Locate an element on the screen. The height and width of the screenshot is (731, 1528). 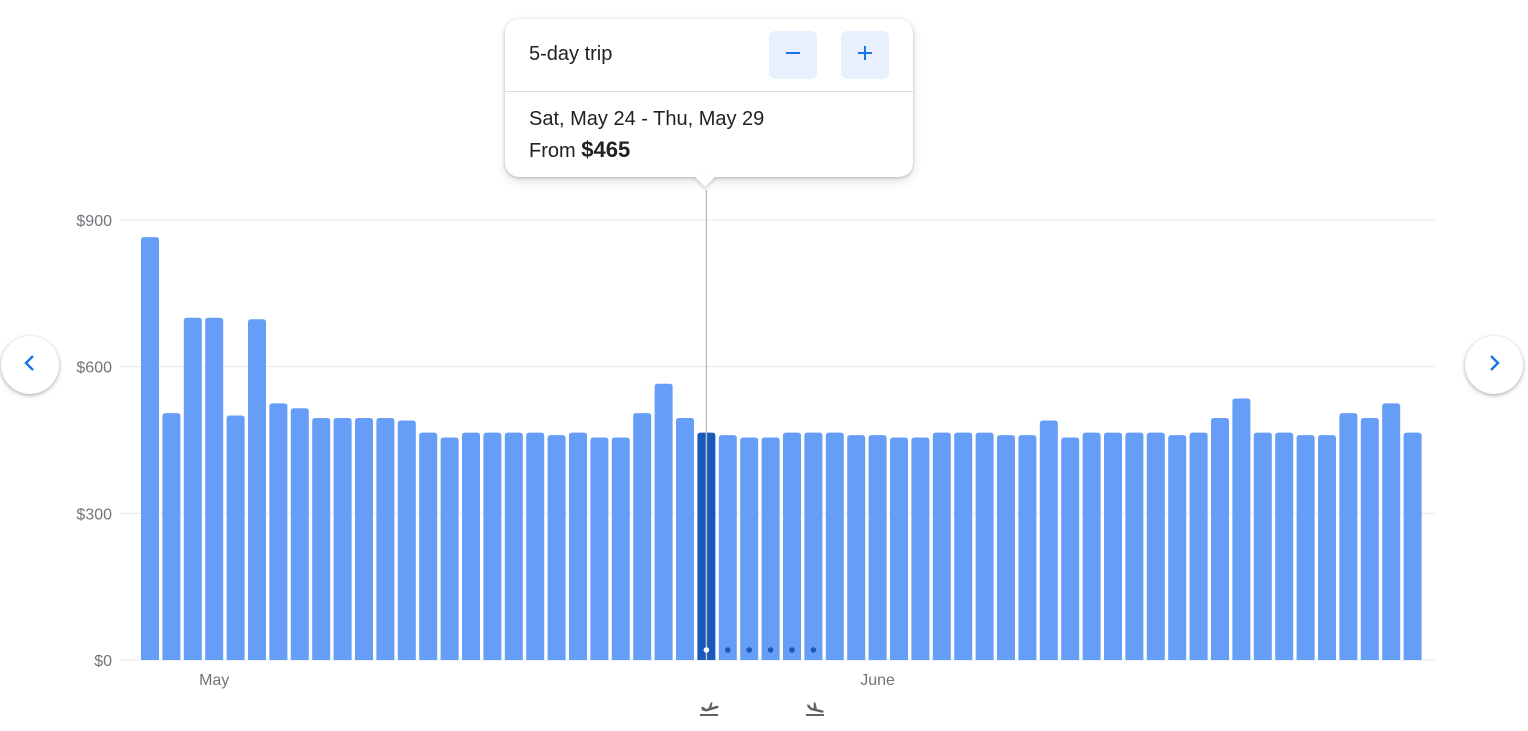
chevron-left-icon is located at coordinates (30, 365).